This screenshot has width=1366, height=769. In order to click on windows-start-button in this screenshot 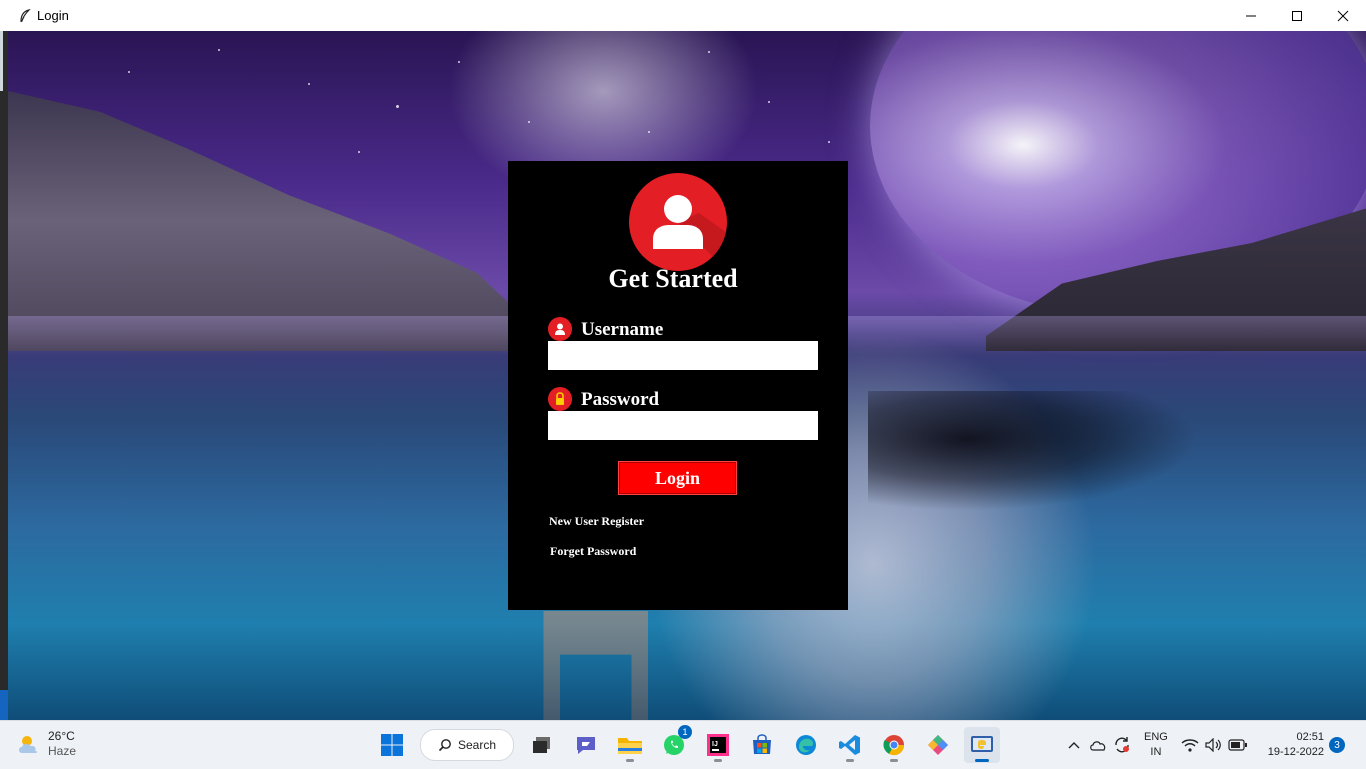, I will do `click(392, 745)`.